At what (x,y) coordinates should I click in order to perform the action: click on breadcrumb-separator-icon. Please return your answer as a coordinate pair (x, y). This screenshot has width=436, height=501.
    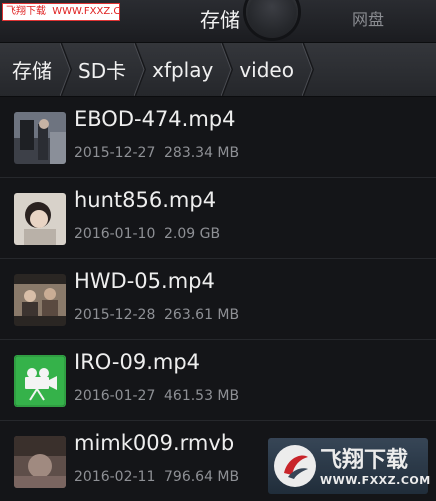
    Looking at the image, I should click on (307, 69).